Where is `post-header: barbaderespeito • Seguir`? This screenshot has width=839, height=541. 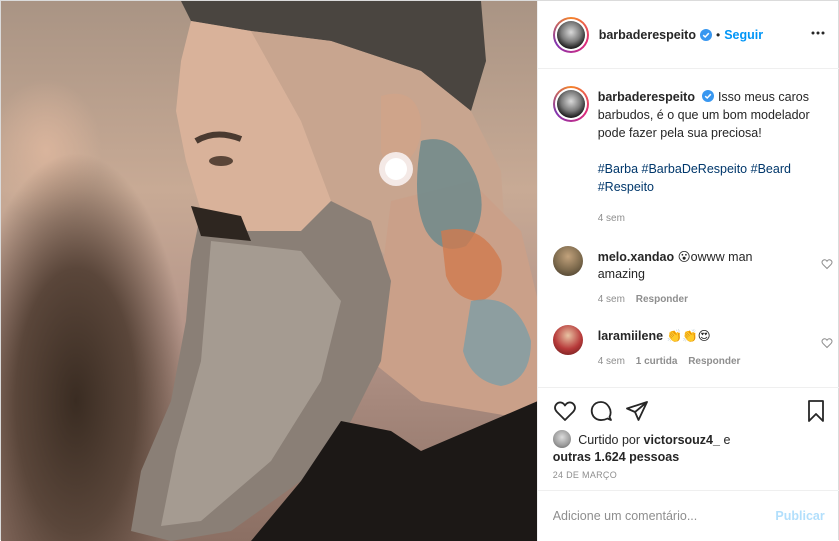 post-header: barbaderespeito • Seguir is located at coordinates (688, 35).